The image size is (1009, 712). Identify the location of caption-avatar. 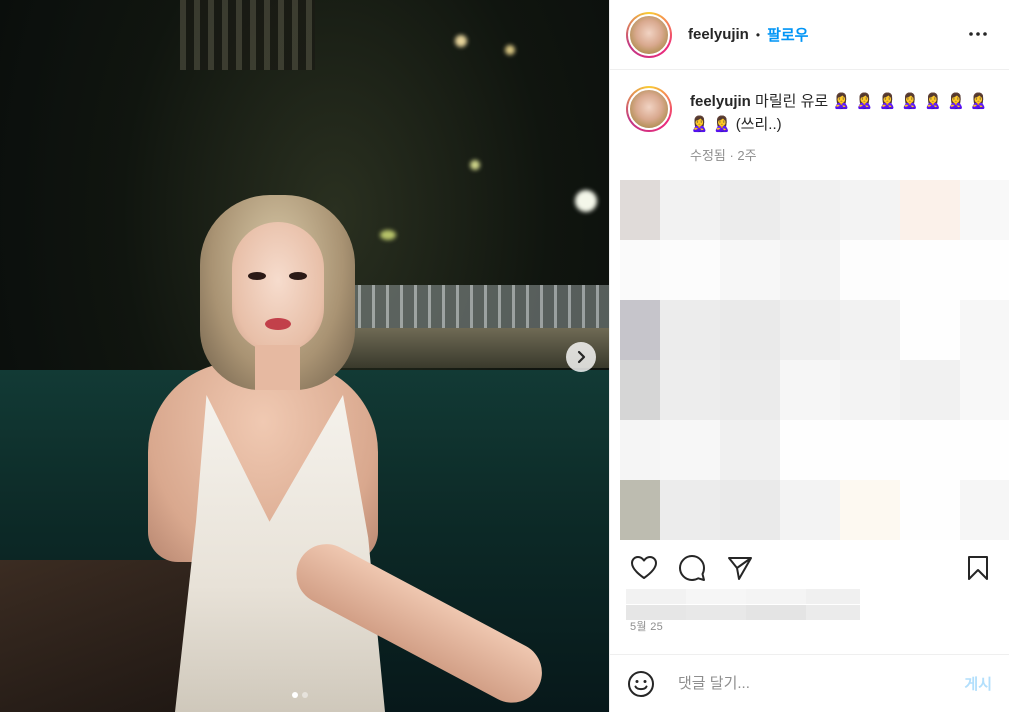
(649, 109).